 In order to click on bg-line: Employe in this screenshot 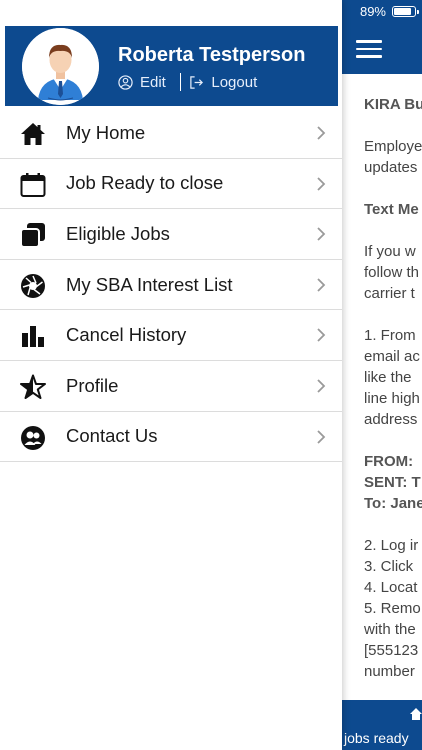, I will do `click(393, 146)`.